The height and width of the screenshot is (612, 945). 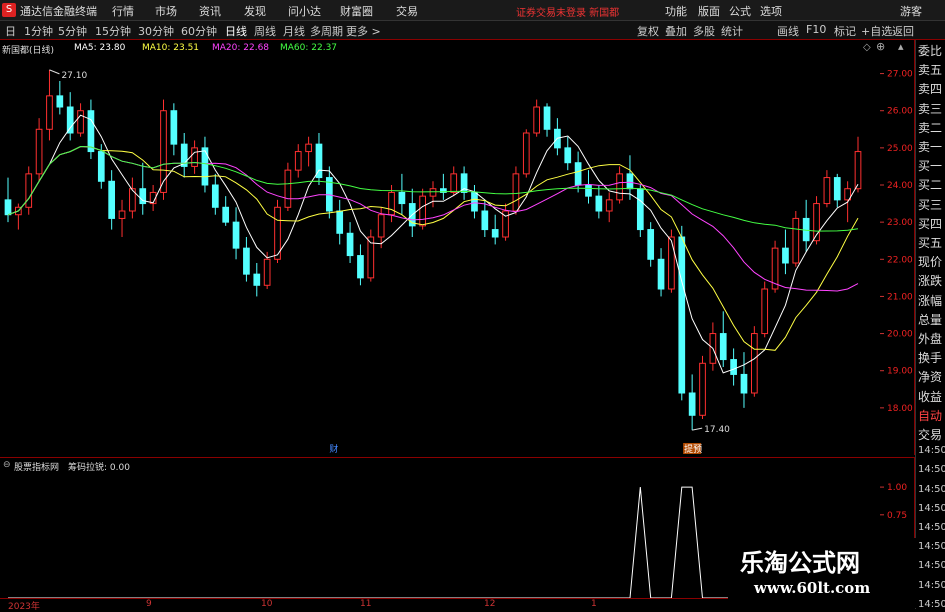 I want to click on side-panel-item: 外盘, so click(x=930, y=339).